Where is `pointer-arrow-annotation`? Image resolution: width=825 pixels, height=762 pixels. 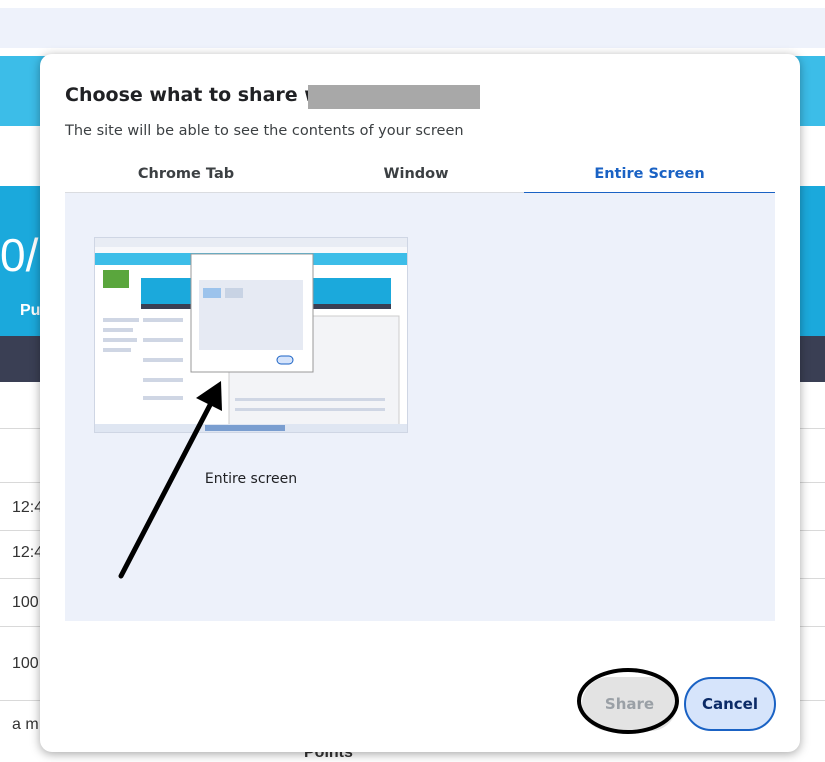
pointer-arrow-annotation is located at coordinates (170, 480).